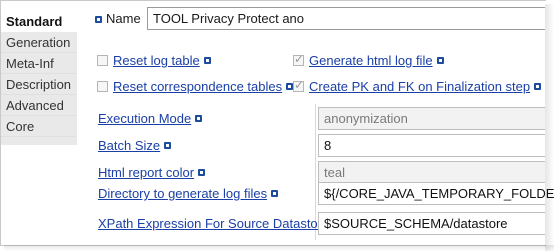 This screenshot has height=251, width=554. What do you see at coordinates (431, 118) in the screenshot?
I see `execution-mode-field: anonymization` at bounding box center [431, 118].